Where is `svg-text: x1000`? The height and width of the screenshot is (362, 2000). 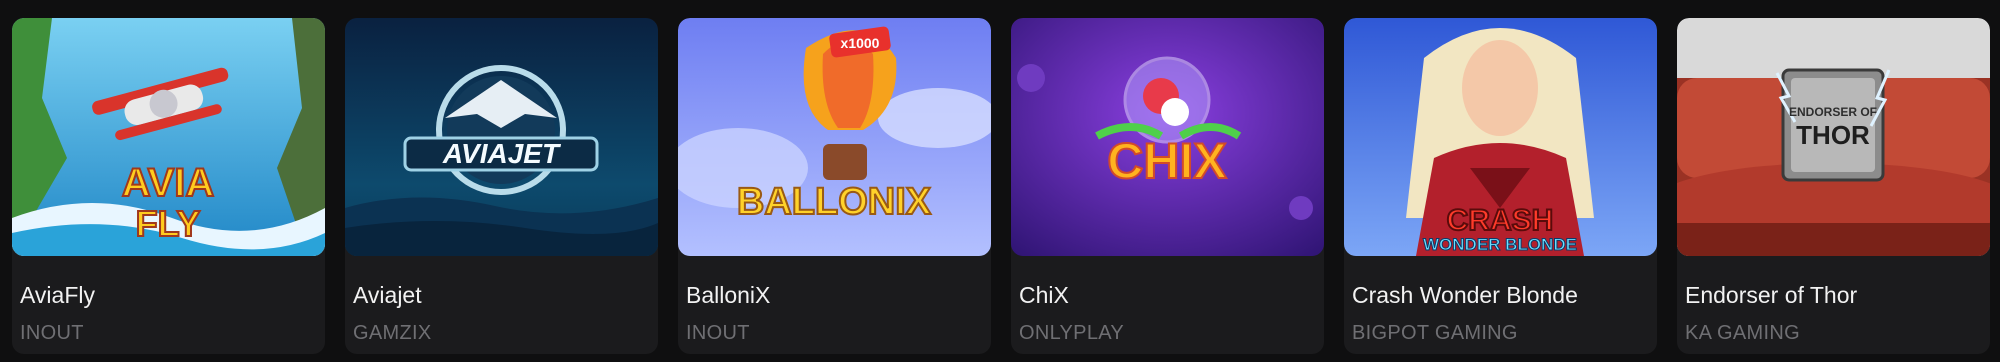
svg-text: x1000 is located at coordinates (860, 43).